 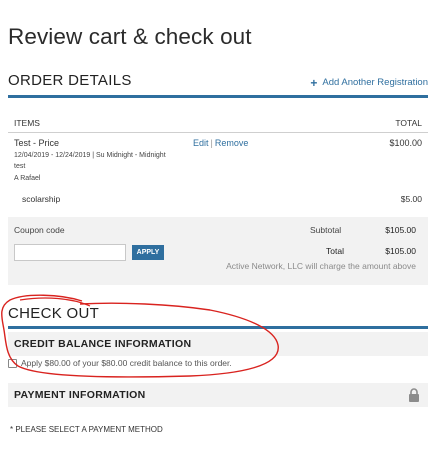 I want to click on total-value: $105.00, so click(x=400, y=251).